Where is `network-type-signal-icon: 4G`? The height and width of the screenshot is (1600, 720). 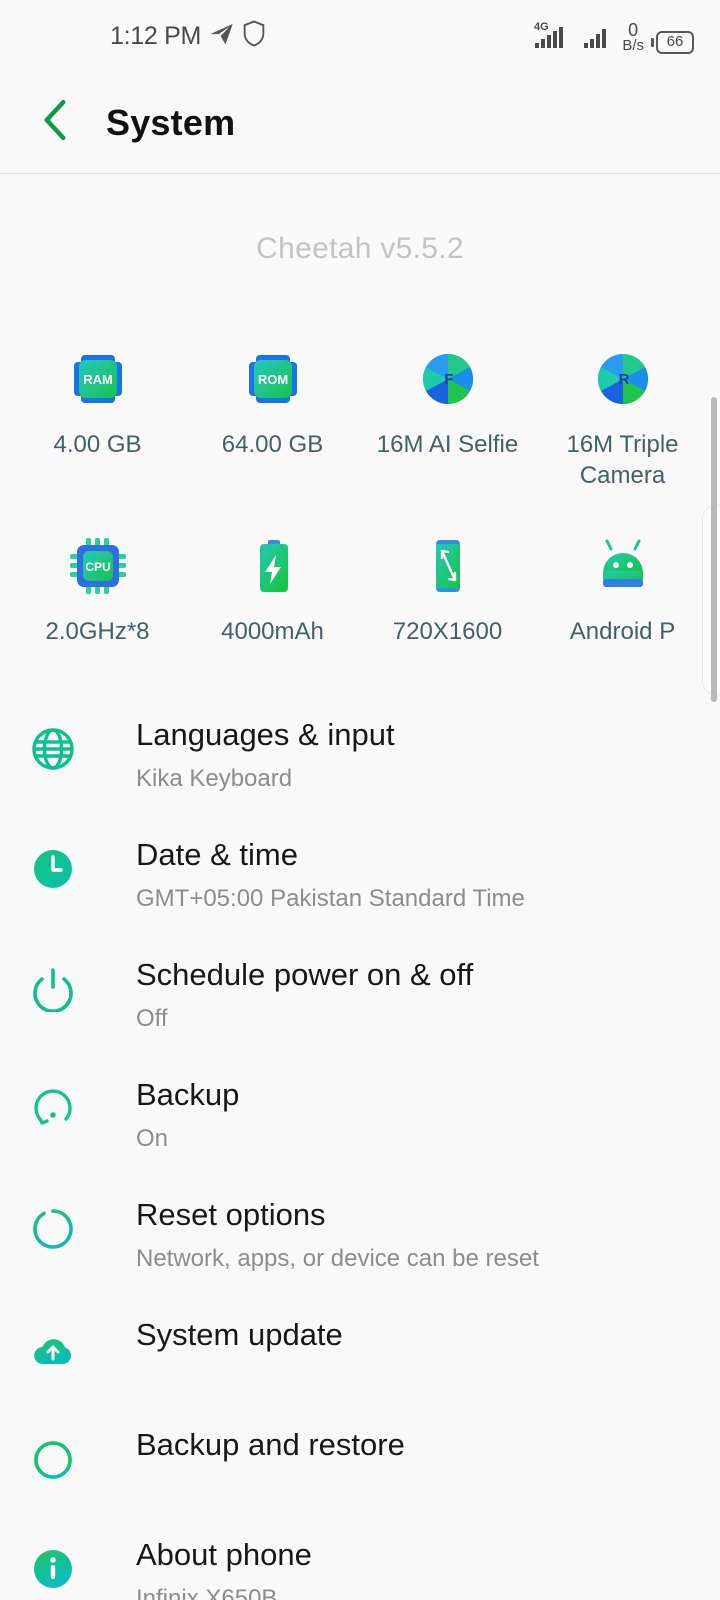
network-type-signal-icon: 4G is located at coordinates (555, 36).